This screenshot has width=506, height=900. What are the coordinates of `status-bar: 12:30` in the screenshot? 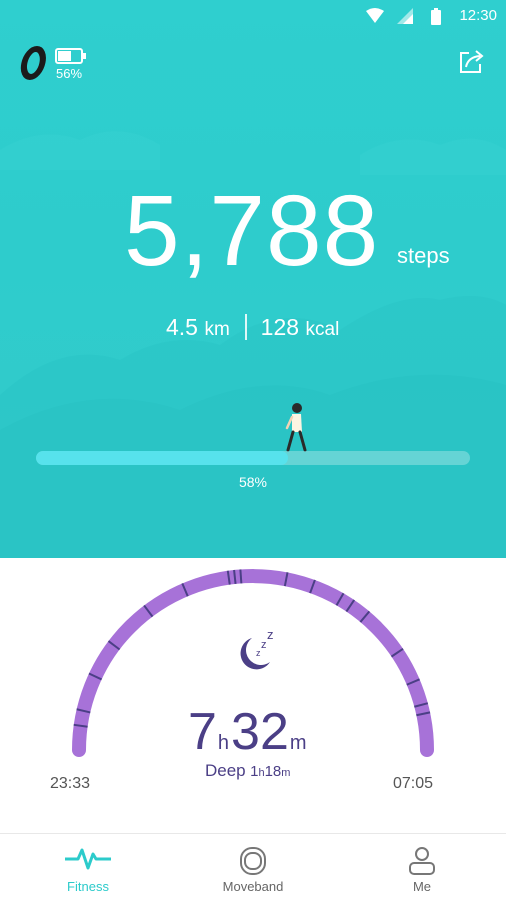 It's located at (253, 16).